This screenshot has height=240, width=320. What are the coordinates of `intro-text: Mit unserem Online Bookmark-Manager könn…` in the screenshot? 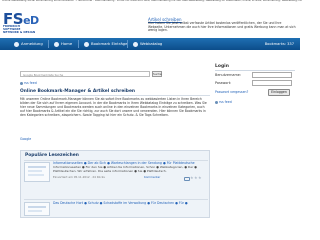 It's located at (113, 107).